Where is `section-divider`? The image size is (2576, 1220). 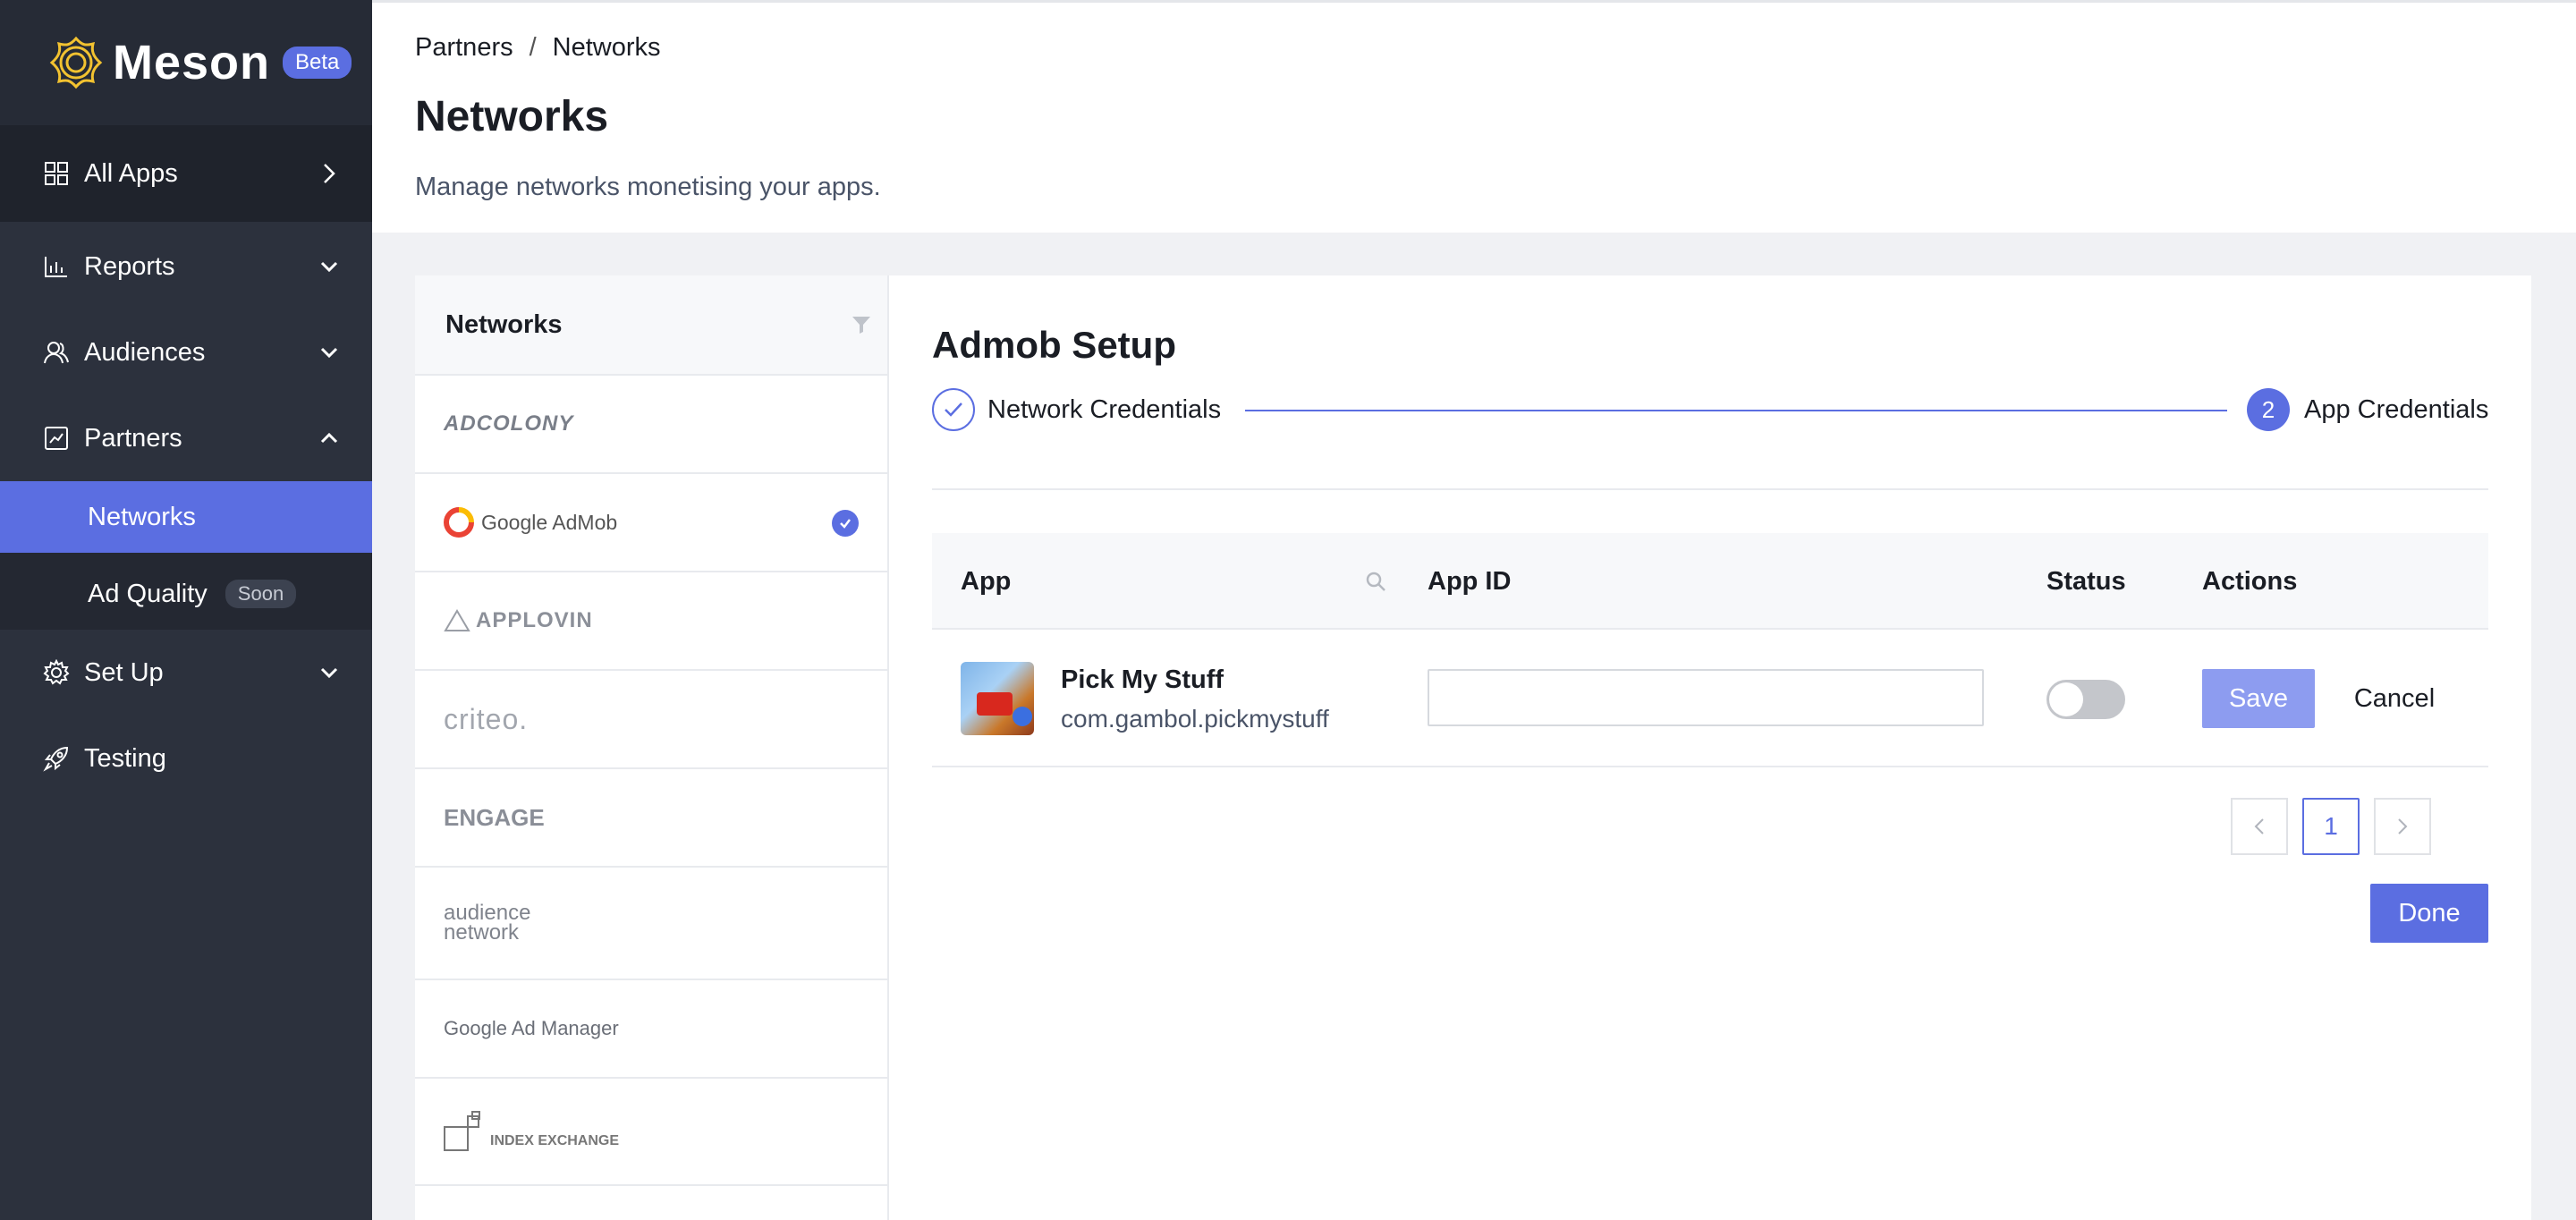
section-divider is located at coordinates (1710, 489).